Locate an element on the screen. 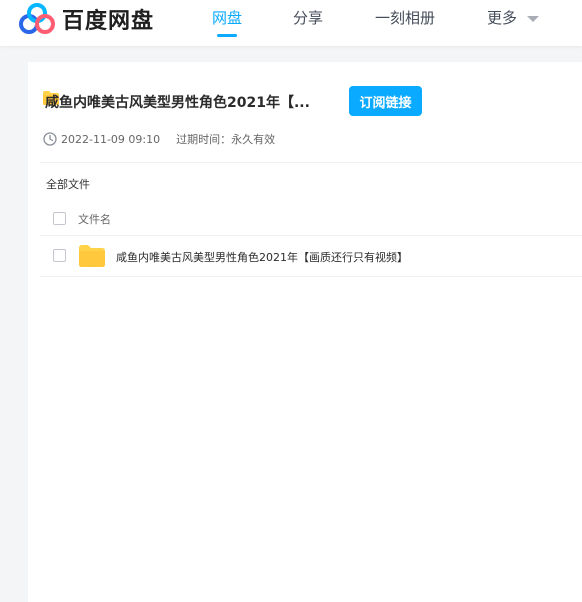  clock-icon is located at coordinates (50, 139).